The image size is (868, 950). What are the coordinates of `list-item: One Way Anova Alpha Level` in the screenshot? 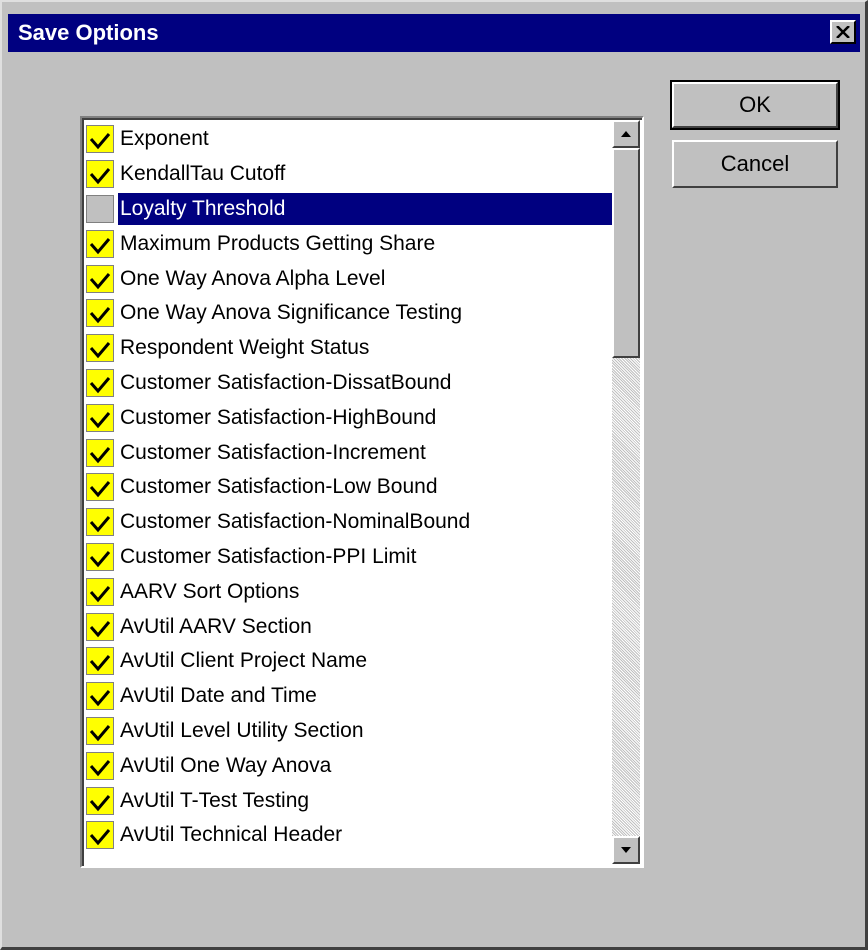 It's located at (350, 278).